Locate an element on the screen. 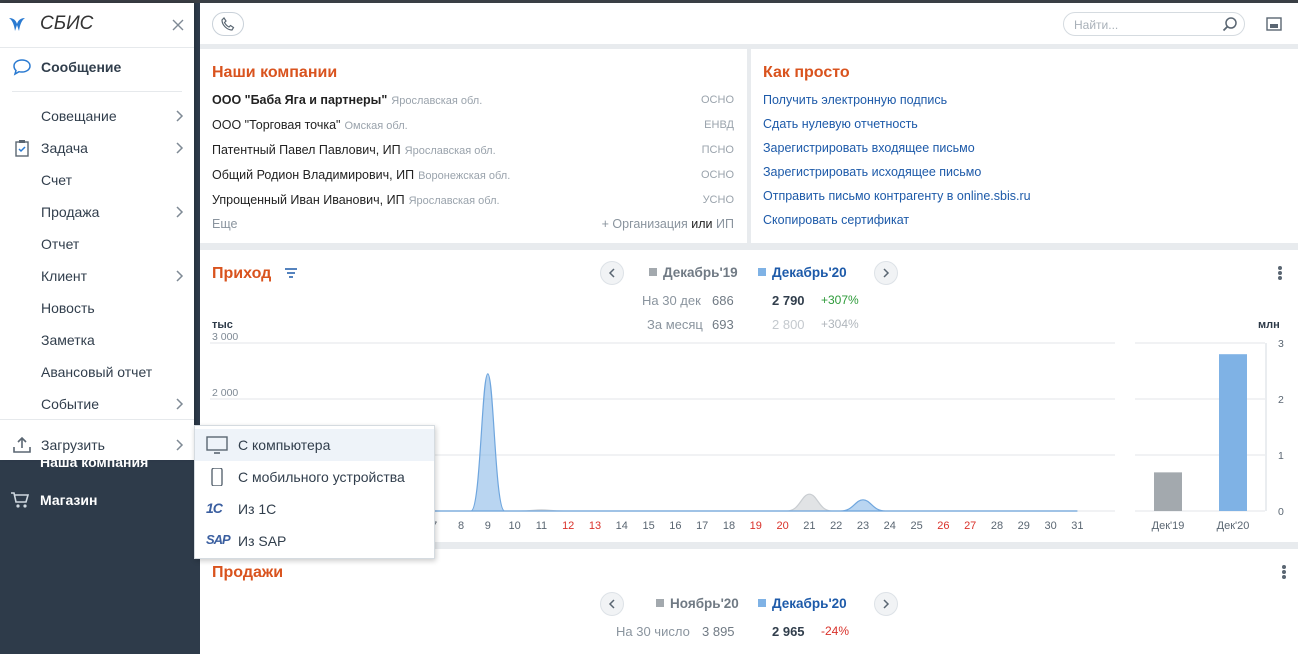 This screenshot has width=1298, height=654. sbis-bird-icon is located at coordinates (17, 24).